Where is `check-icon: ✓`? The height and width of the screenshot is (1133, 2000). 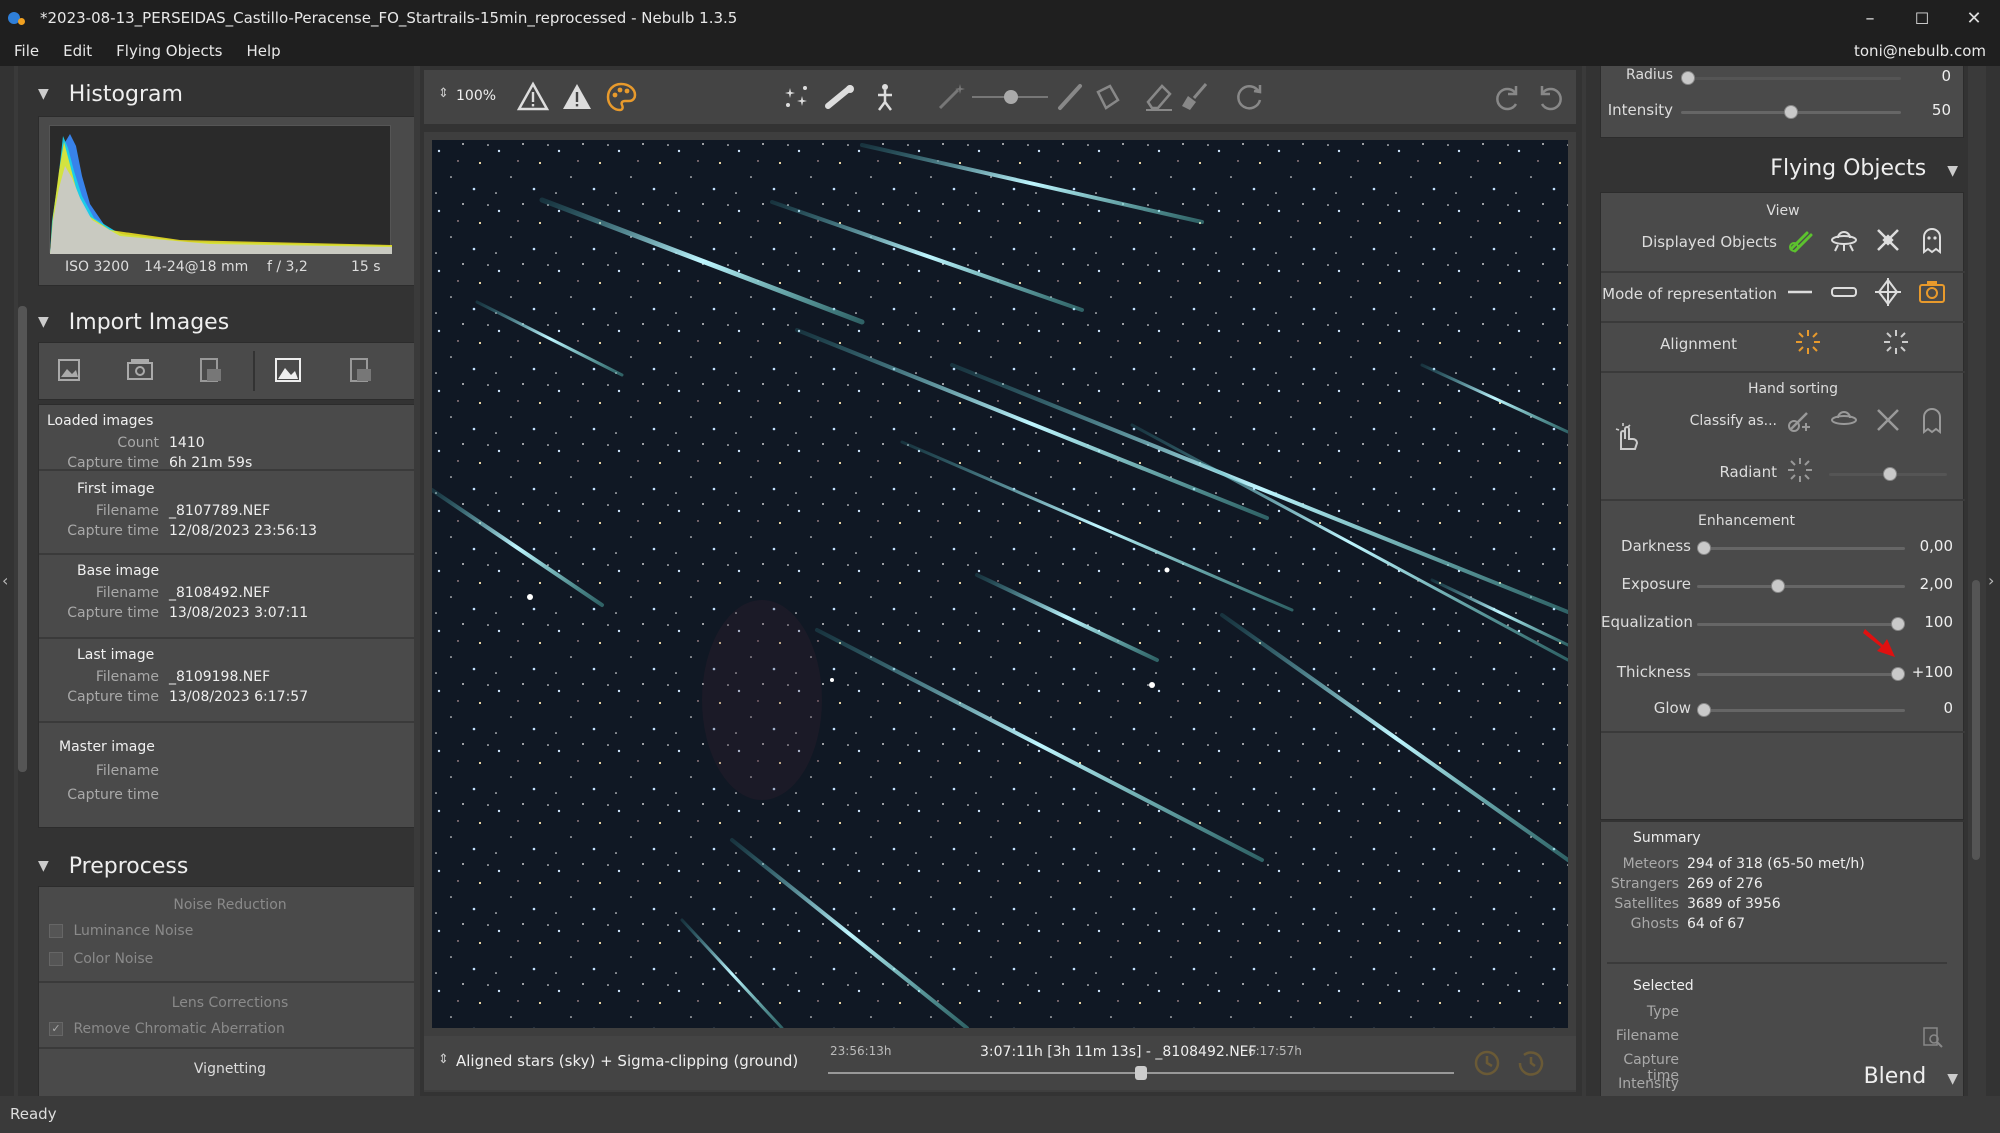 check-icon: ✓ is located at coordinates (56, 1029).